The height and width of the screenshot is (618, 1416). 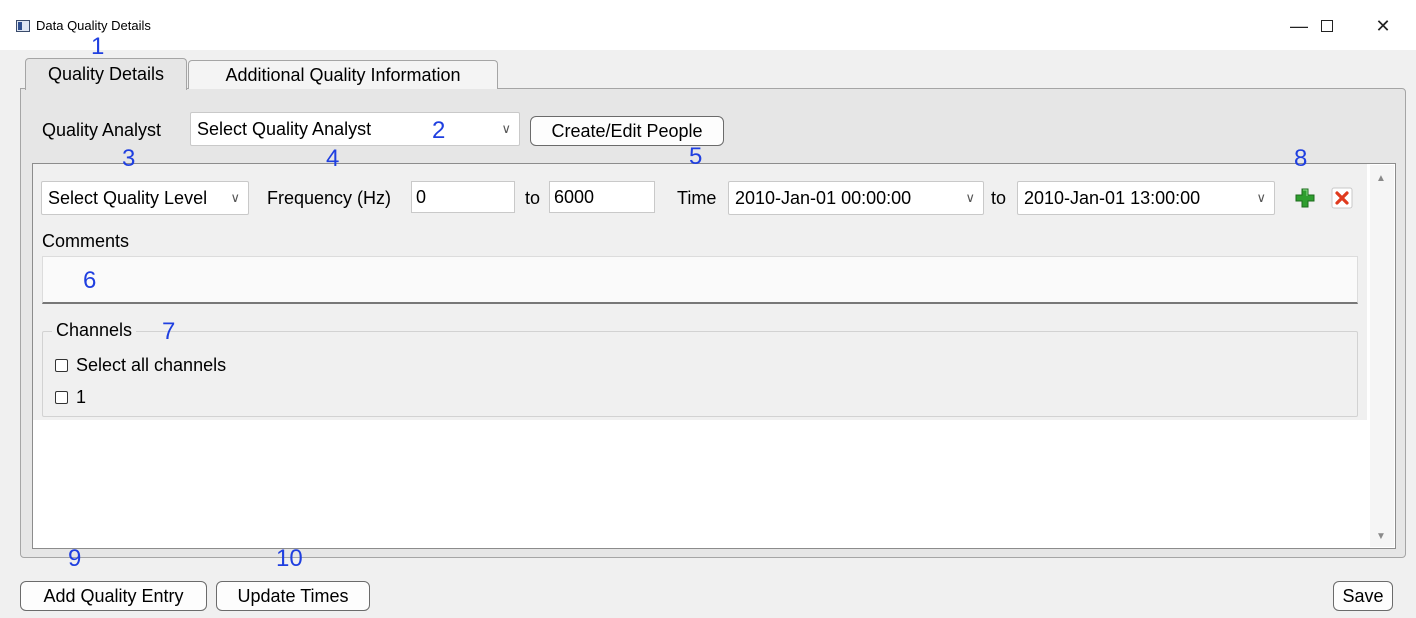 What do you see at coordinates (533, 198) in the screenshot?
I see `frequency-to-label: to` at bounding box center [533, 198].